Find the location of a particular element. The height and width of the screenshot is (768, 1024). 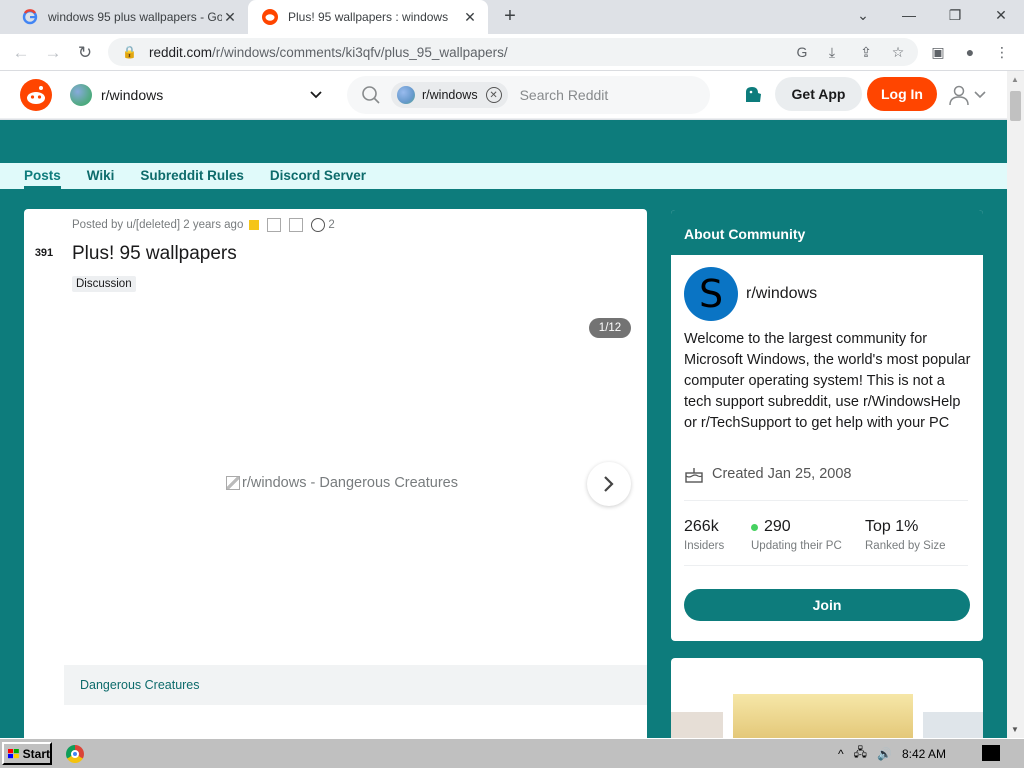

get-app-button: Get App is located at coordinates (818, 94).